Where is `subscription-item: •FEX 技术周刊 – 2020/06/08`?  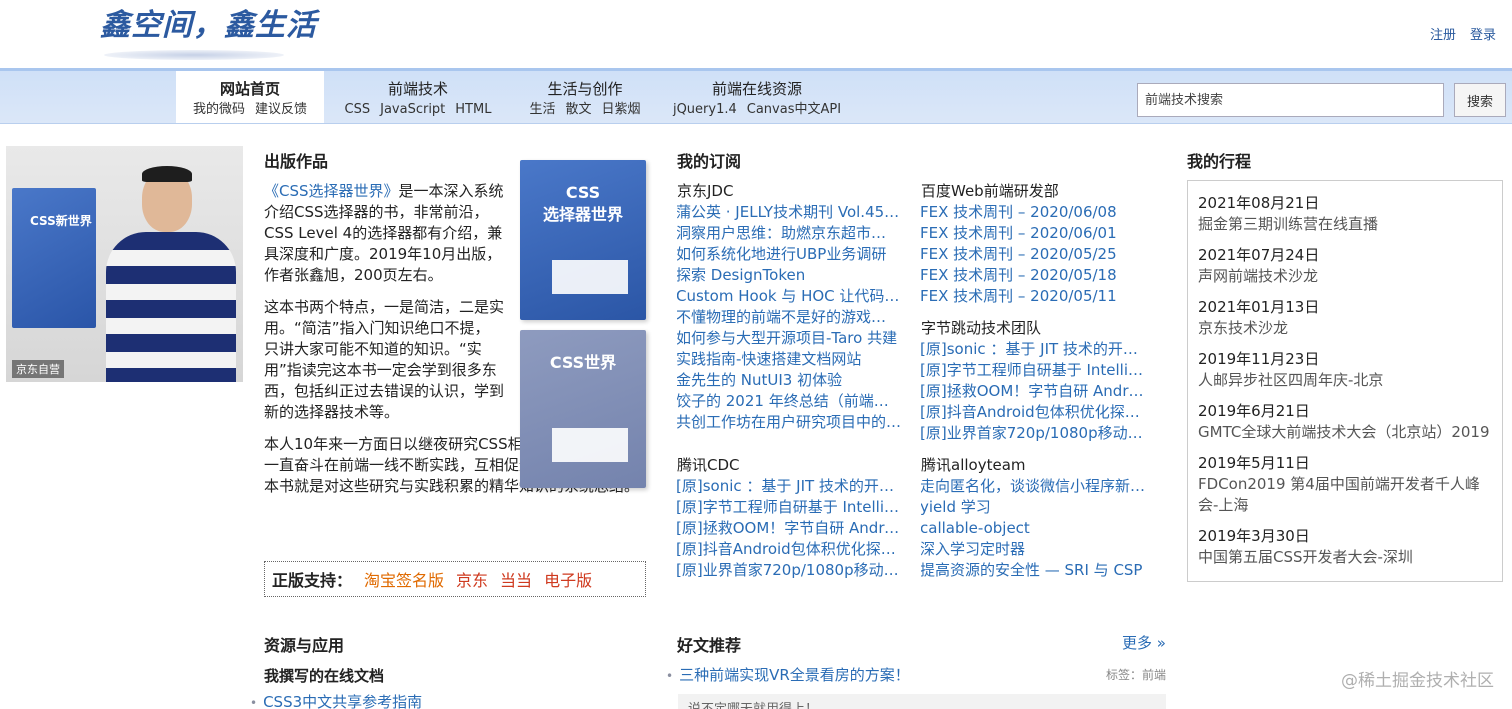
subscription-item: •FEX 技术周刊 – 2020/06/08 is located at coordinates (1033, 212).